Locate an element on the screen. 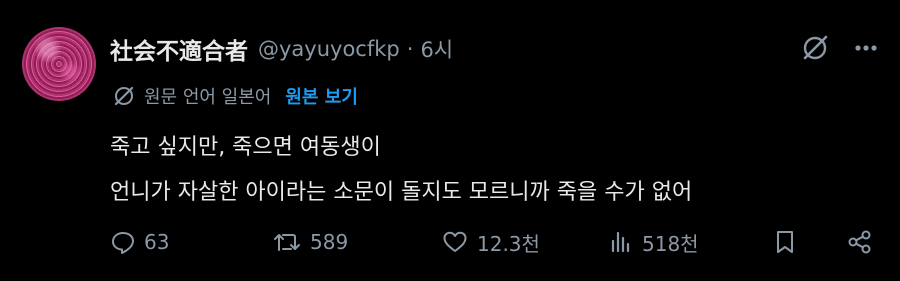  translation-info: 원문 언어 일본어 원본 보기 is located at coordinates (235, 96).